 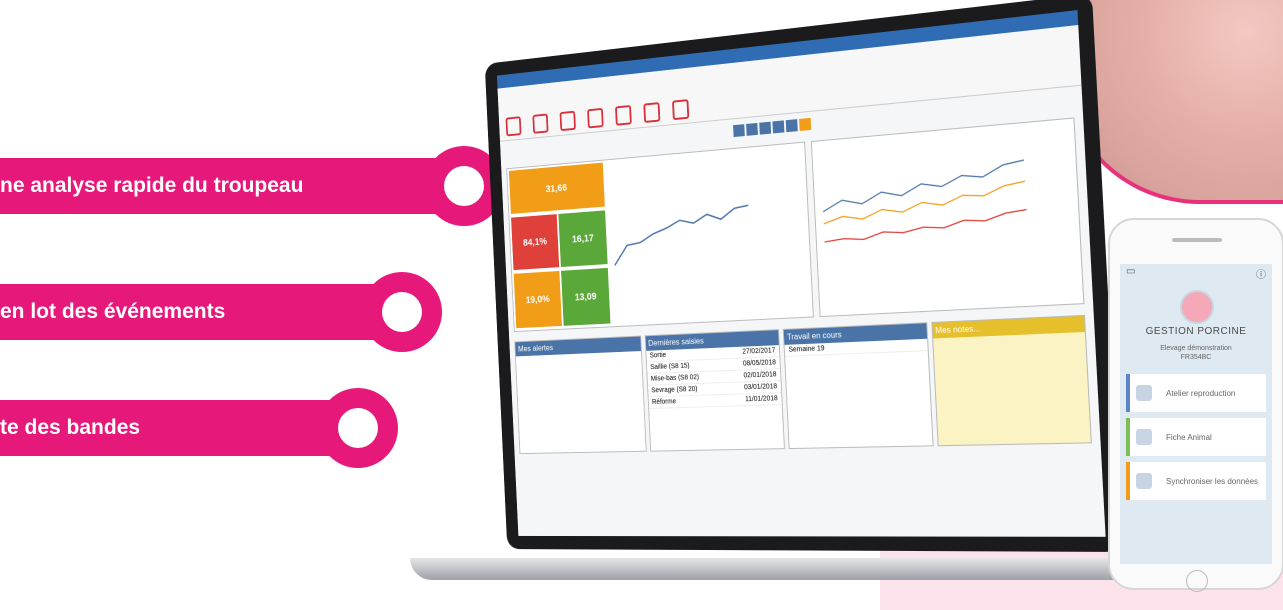 What do you see at coordinates (658, 355) in the screenshot?
I see `entry-label: Sortie` at bounding box center [658, 355].